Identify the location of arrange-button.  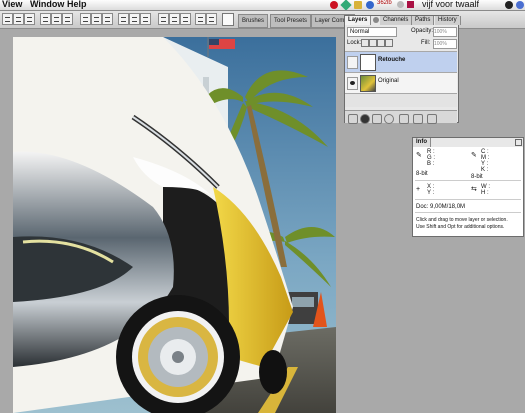
(211, 19).